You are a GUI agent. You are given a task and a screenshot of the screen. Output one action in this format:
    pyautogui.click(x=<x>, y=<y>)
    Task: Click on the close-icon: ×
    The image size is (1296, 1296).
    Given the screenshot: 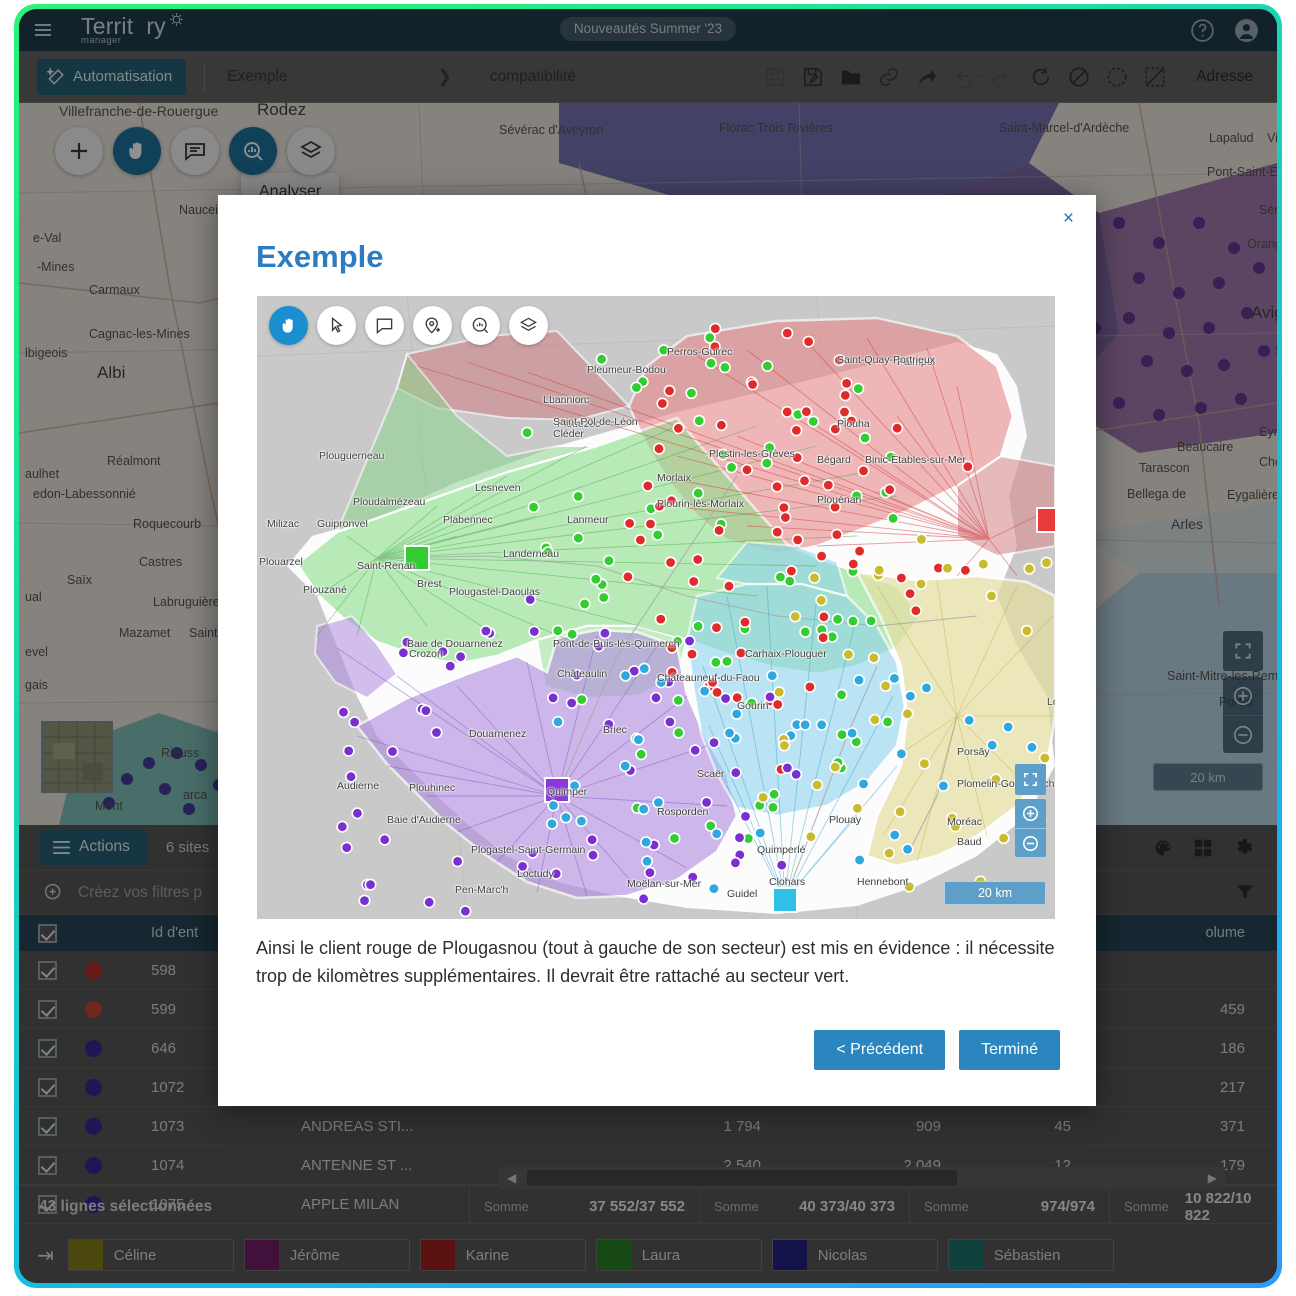 What is the action you would take?
    pyautogui.click(x=1068, y=218)
    